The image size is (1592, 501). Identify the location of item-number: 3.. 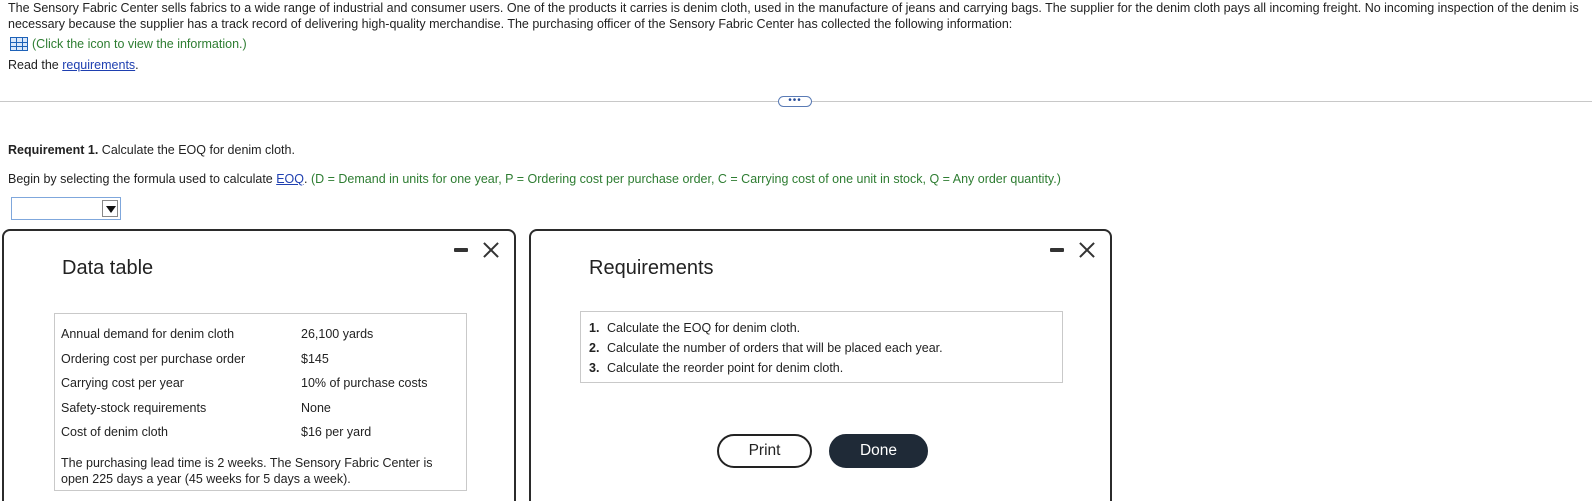
(594, 368).